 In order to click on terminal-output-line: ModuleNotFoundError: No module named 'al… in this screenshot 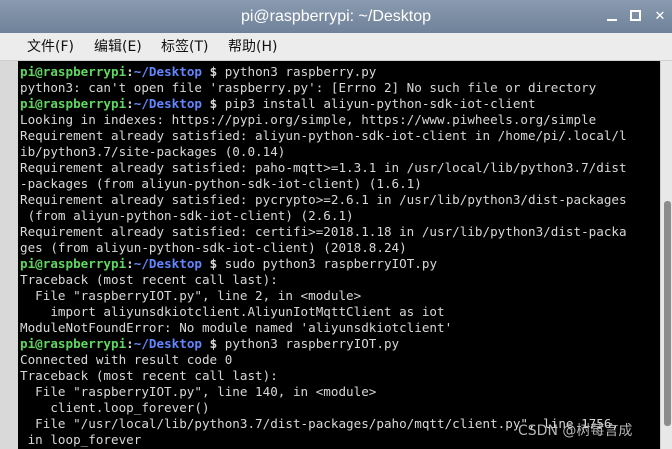, I will do `click(236, 327)`.